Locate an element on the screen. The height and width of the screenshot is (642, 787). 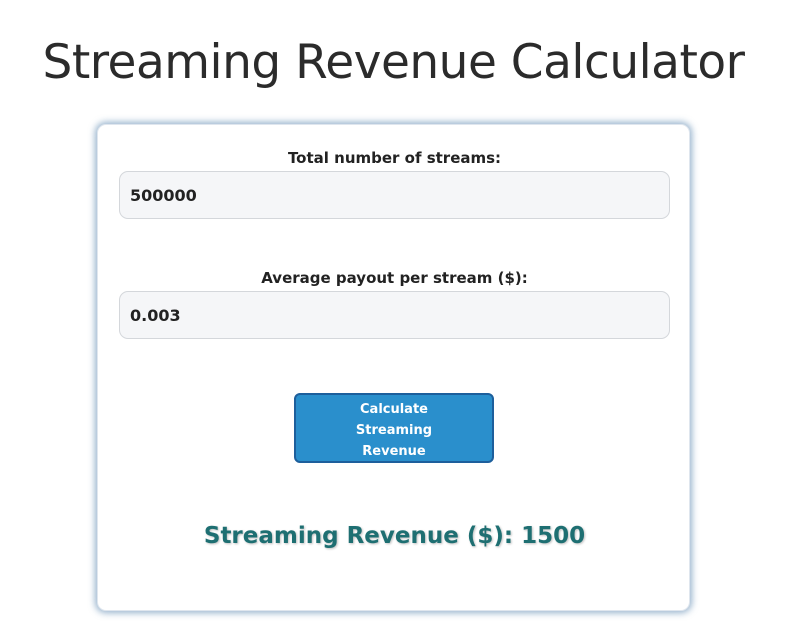
result-display: Streaming Revenue ($): 1500 is located at coordinates (394, 536).